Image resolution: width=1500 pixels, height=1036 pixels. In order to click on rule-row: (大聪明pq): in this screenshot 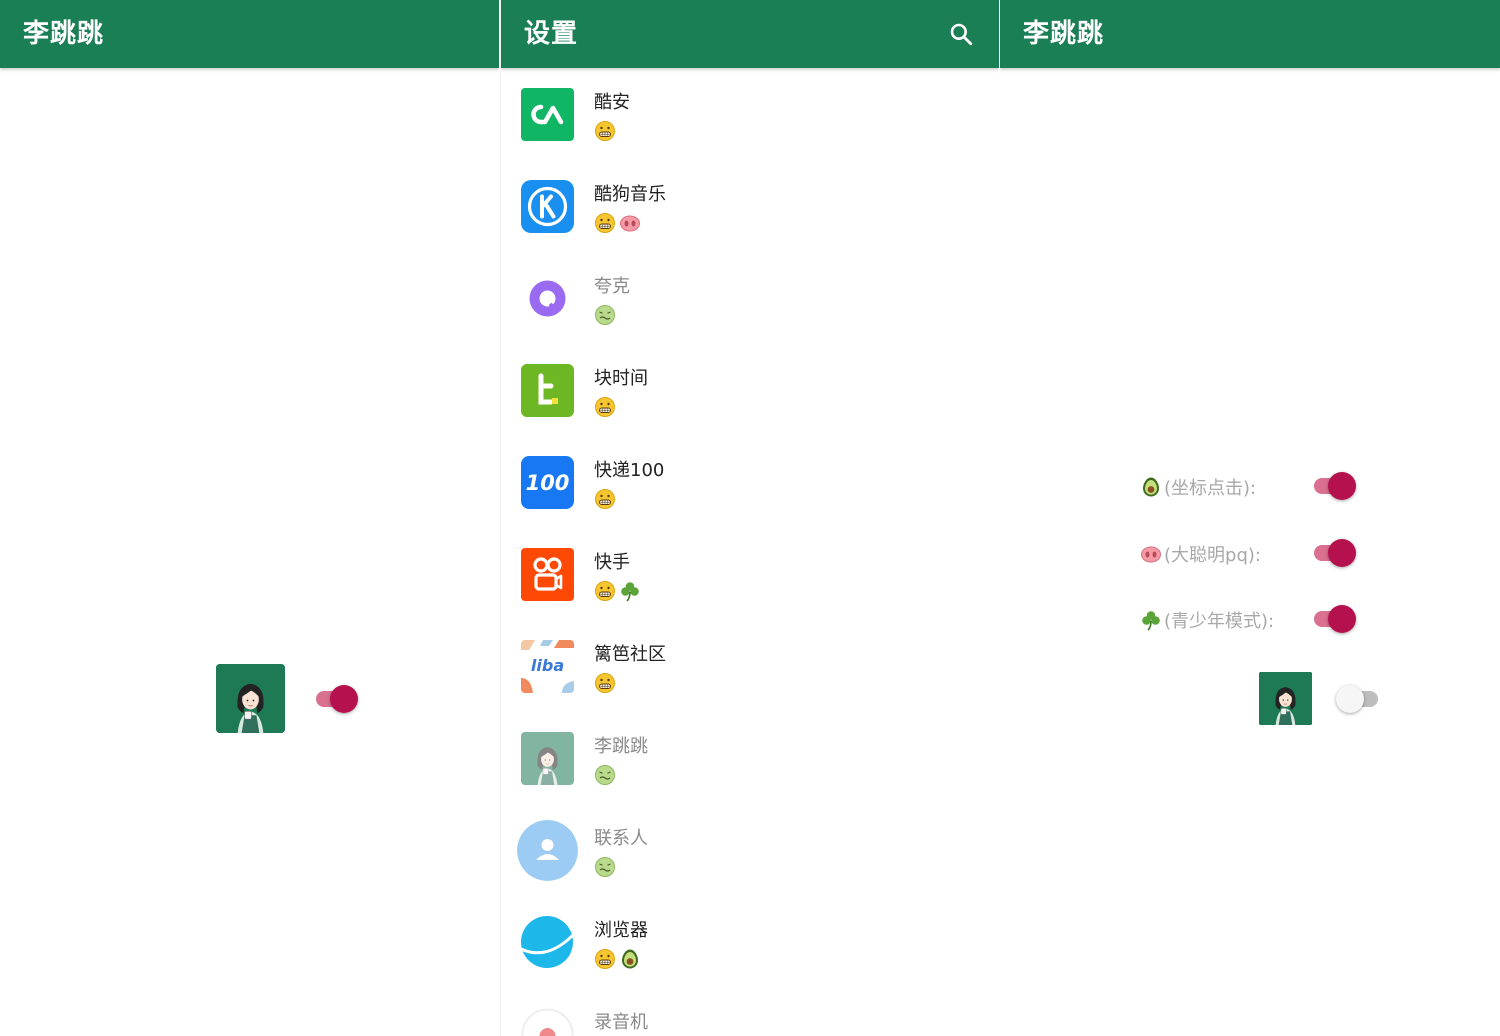, I will do `click(1260, 553)`.